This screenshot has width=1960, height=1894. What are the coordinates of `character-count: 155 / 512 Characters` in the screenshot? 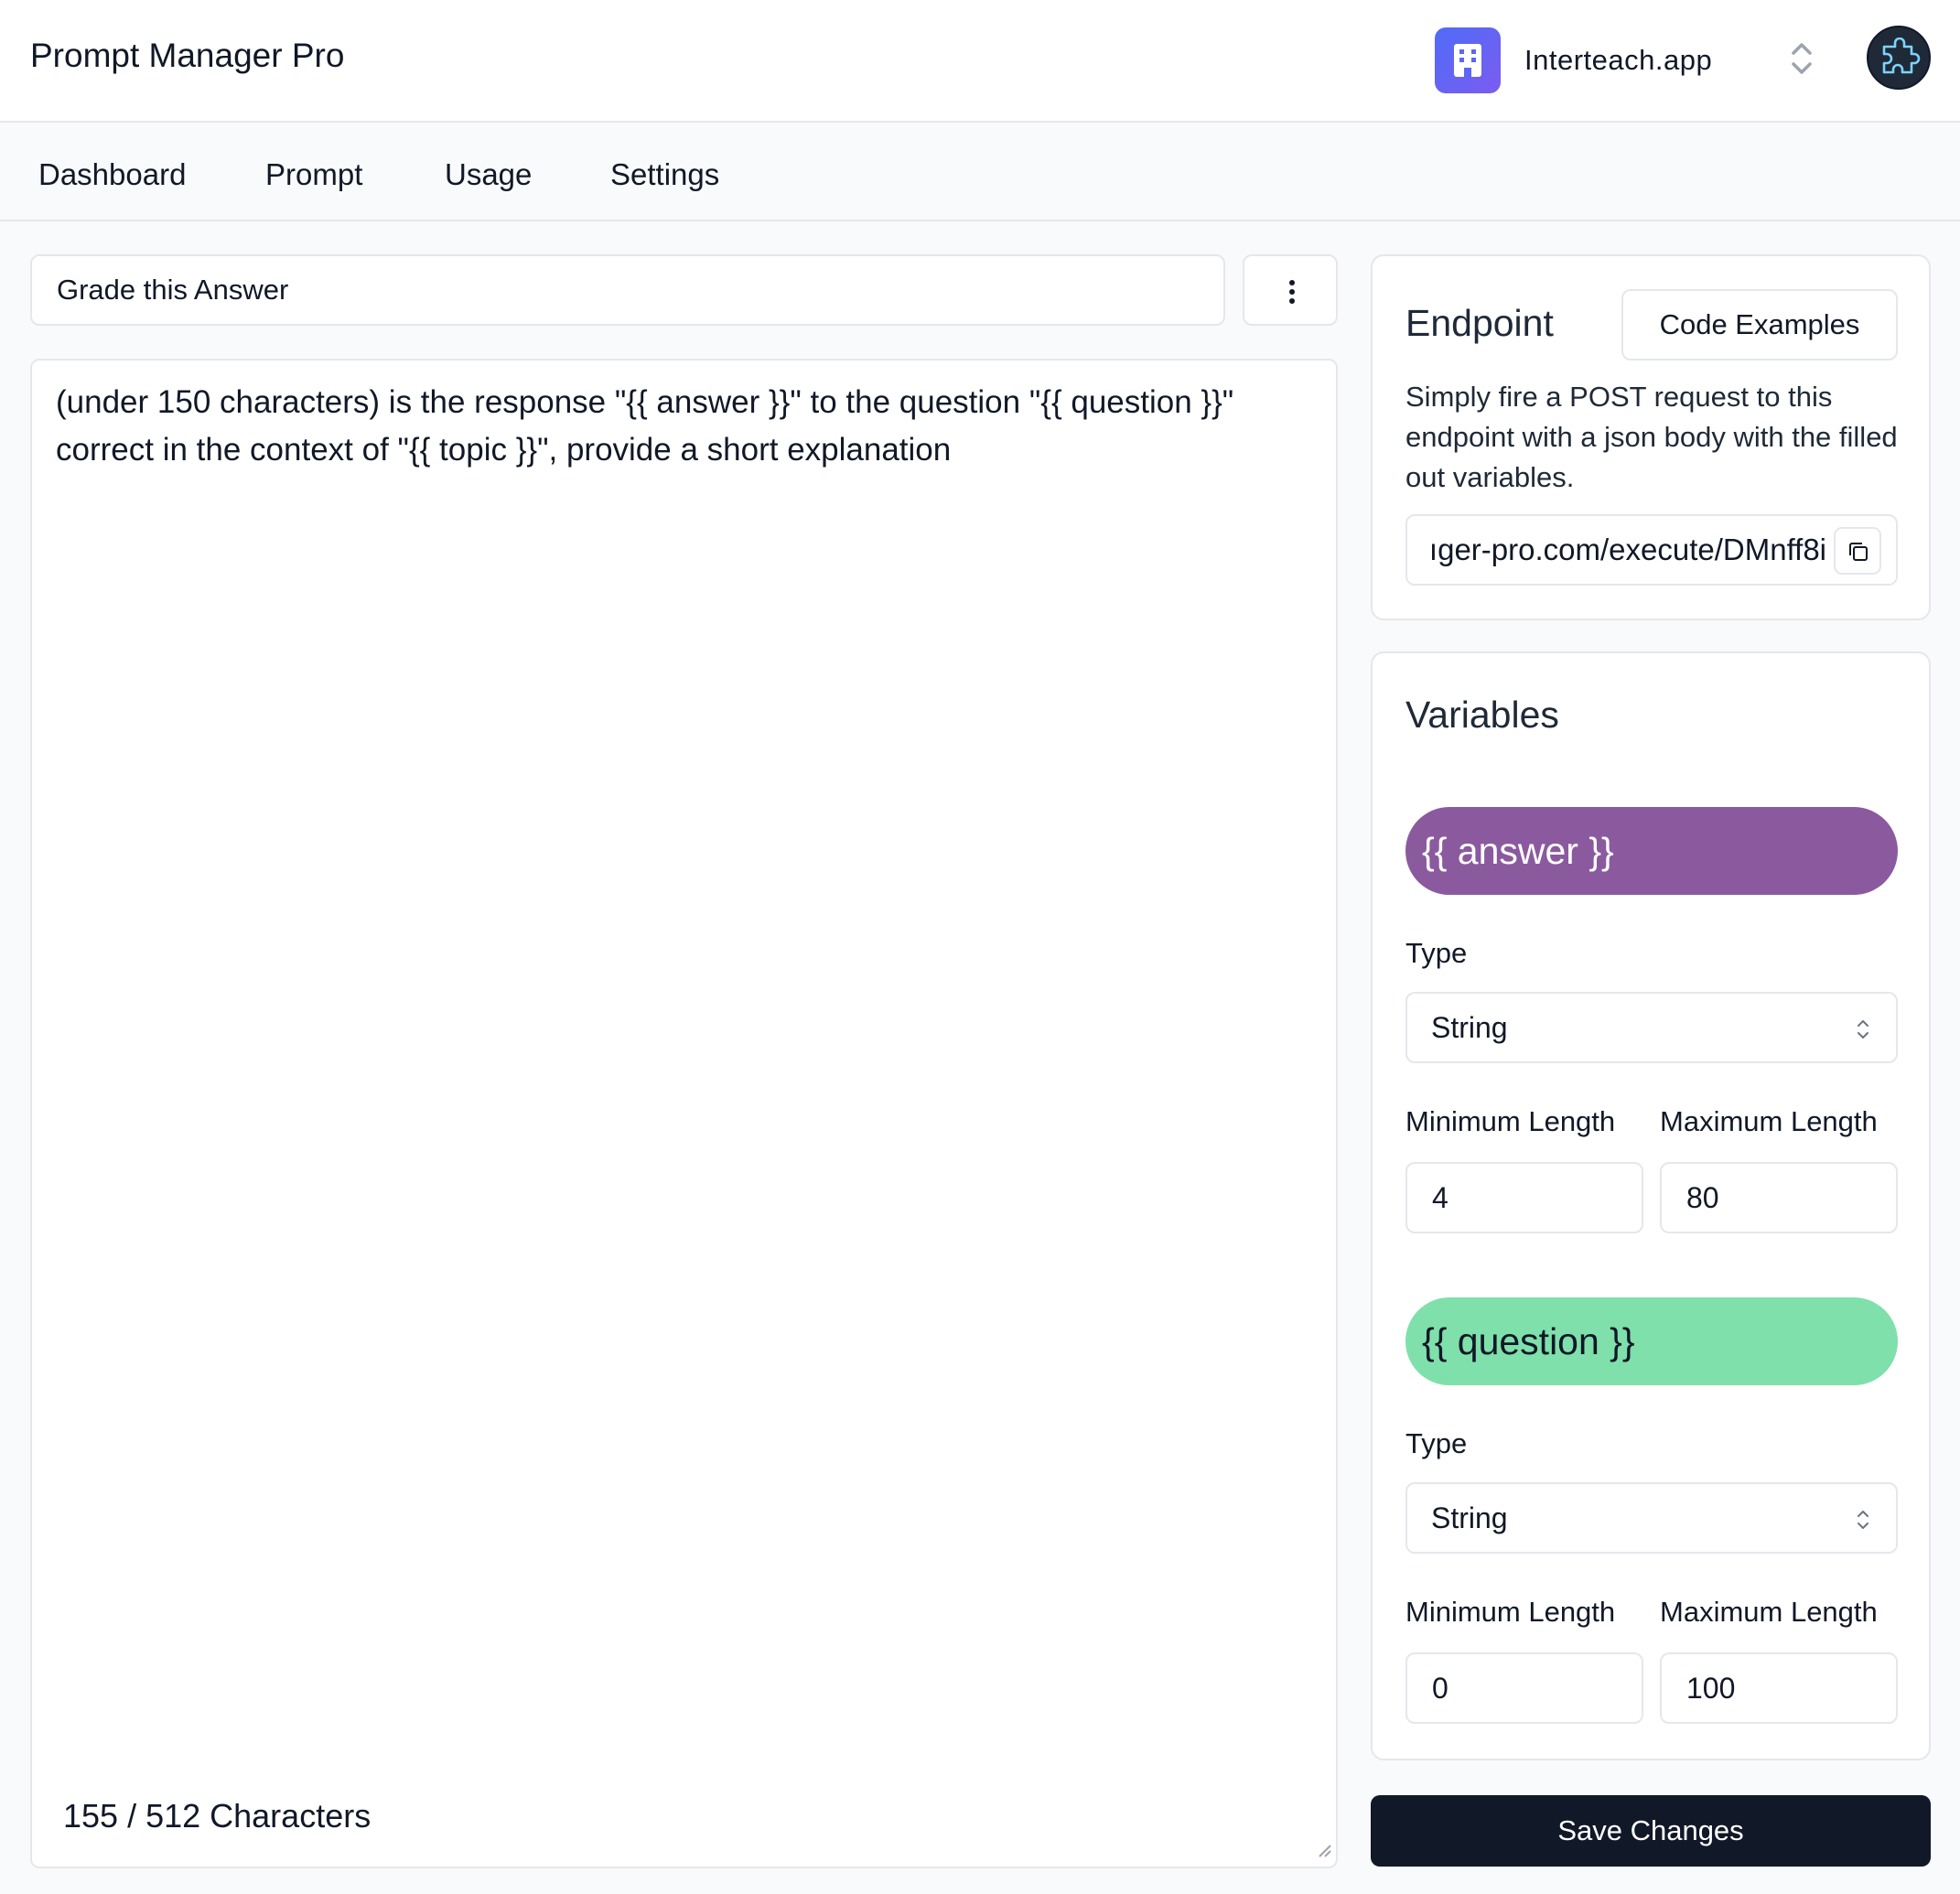 It's located at (217, 1816).